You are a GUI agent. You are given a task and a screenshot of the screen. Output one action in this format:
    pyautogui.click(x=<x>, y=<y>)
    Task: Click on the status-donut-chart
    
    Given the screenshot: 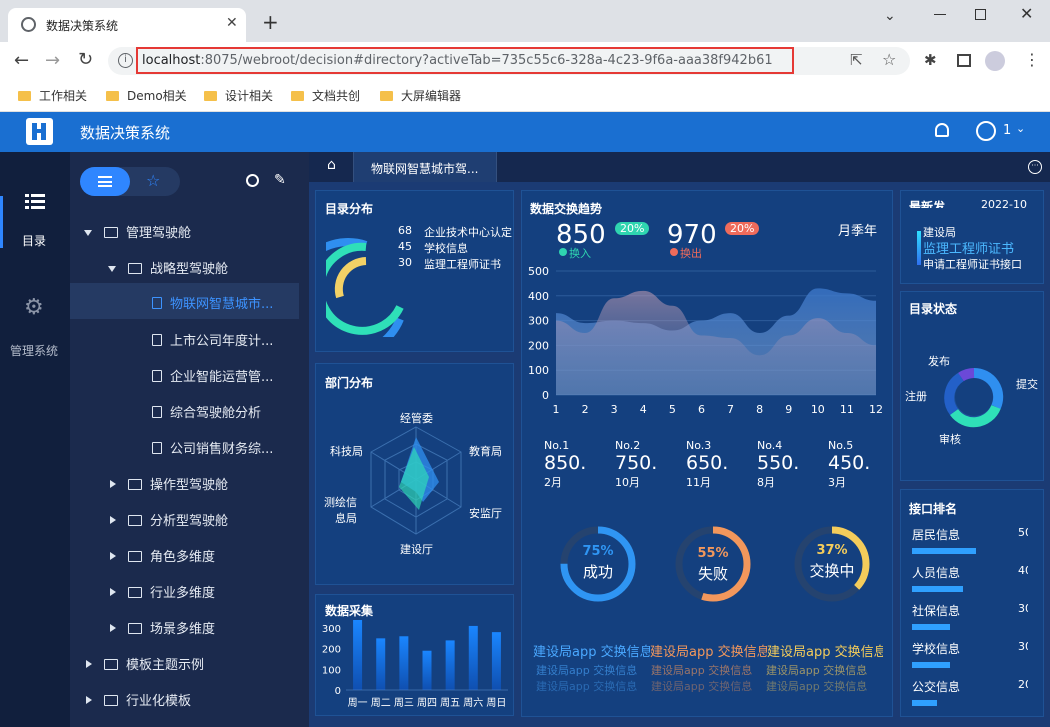 What is the action you would take?
    pyautogui.click(x=974, y=397)
    